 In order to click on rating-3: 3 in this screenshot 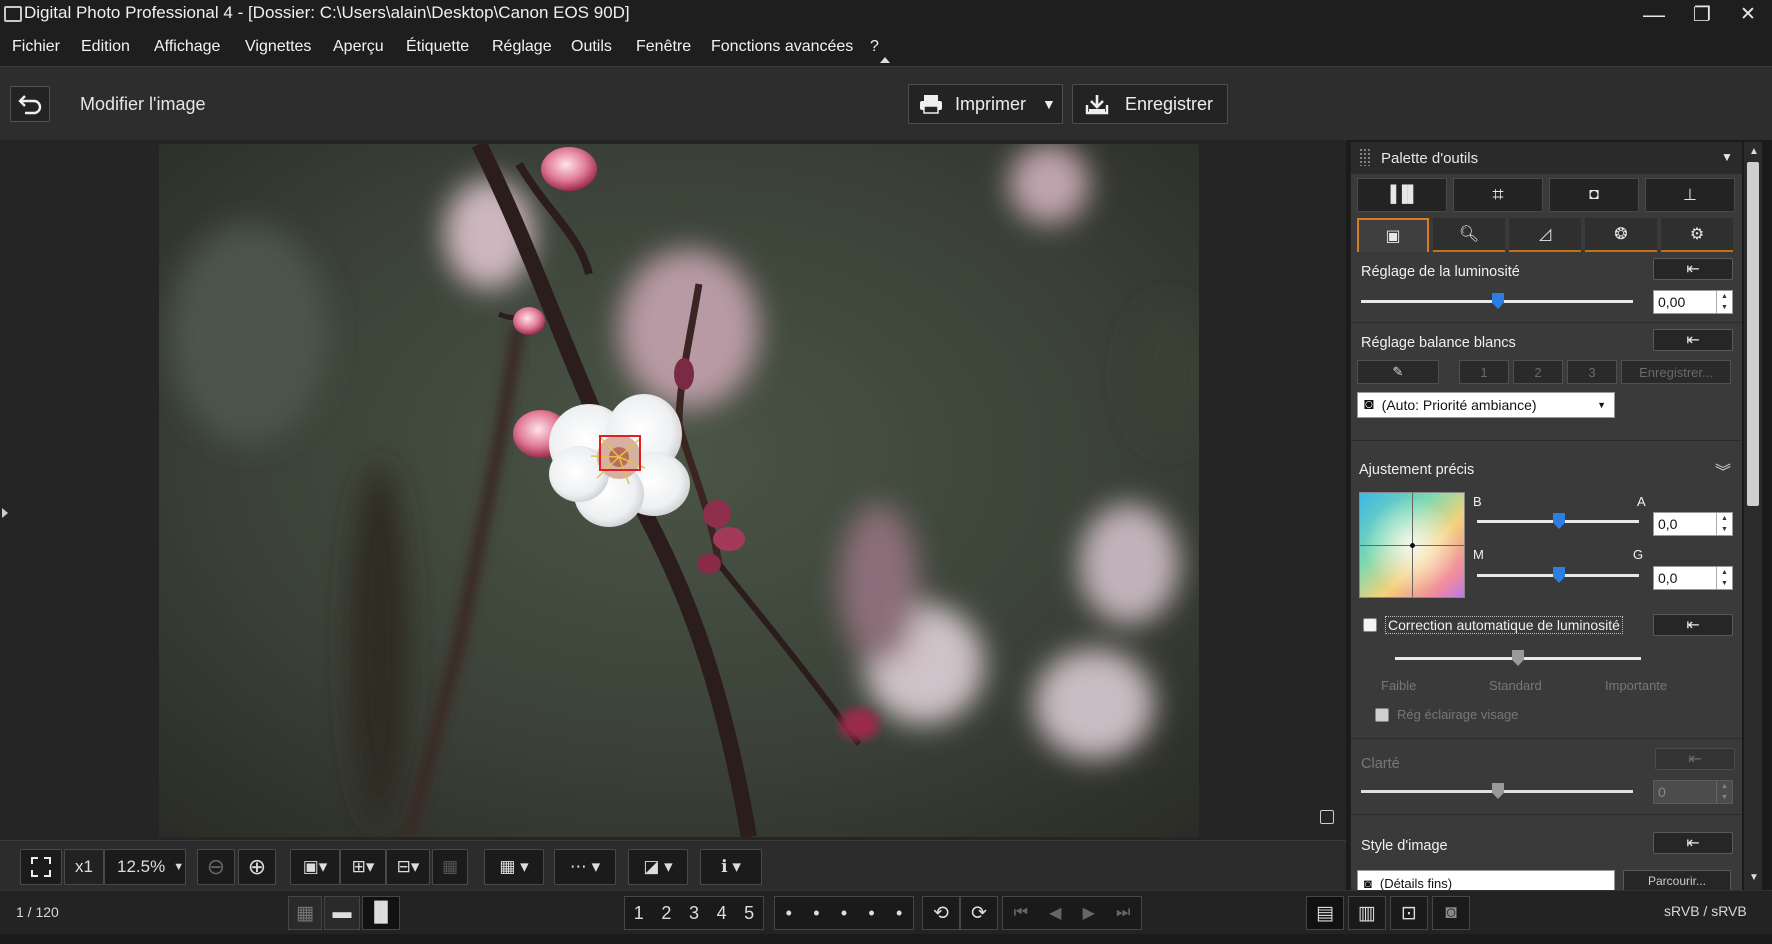, I will do `click(694, 913)`.